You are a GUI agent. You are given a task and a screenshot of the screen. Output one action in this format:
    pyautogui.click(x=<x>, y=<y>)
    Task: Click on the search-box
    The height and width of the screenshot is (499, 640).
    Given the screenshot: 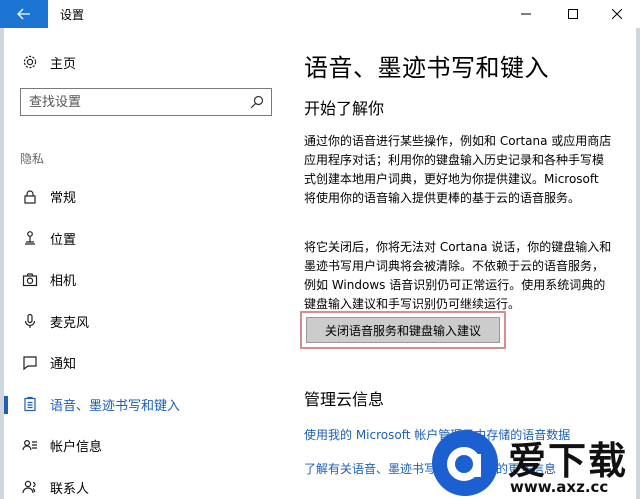 What is the action you would take?
    pyautogui.click(x=146, y=102)
    